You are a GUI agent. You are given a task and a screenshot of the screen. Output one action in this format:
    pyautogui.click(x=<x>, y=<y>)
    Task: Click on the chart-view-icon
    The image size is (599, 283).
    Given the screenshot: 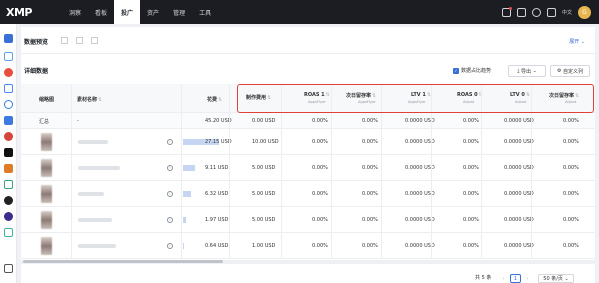 What is the action you would take?
    pyautogui.click(x=79, y=40)
    